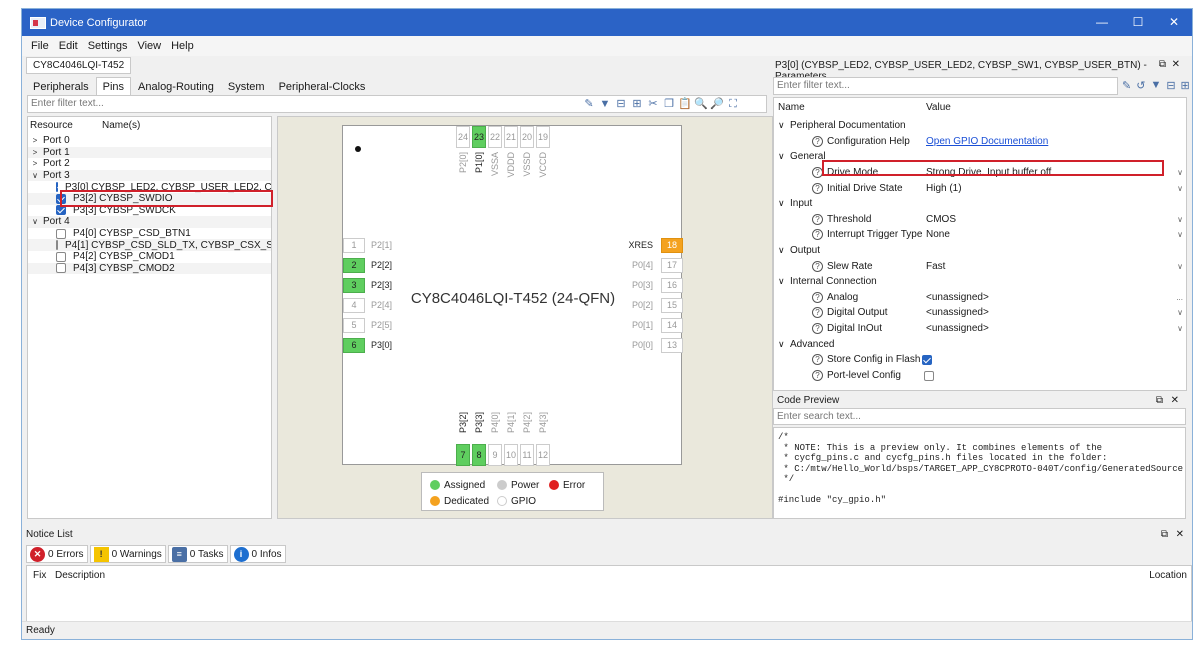 Image resolution: width=1203 pixels, height=648 pixels. What do you see at coordinates (149, 46) in the screenshot?
I see `menu-view: View` at bounding box center [149, 46].